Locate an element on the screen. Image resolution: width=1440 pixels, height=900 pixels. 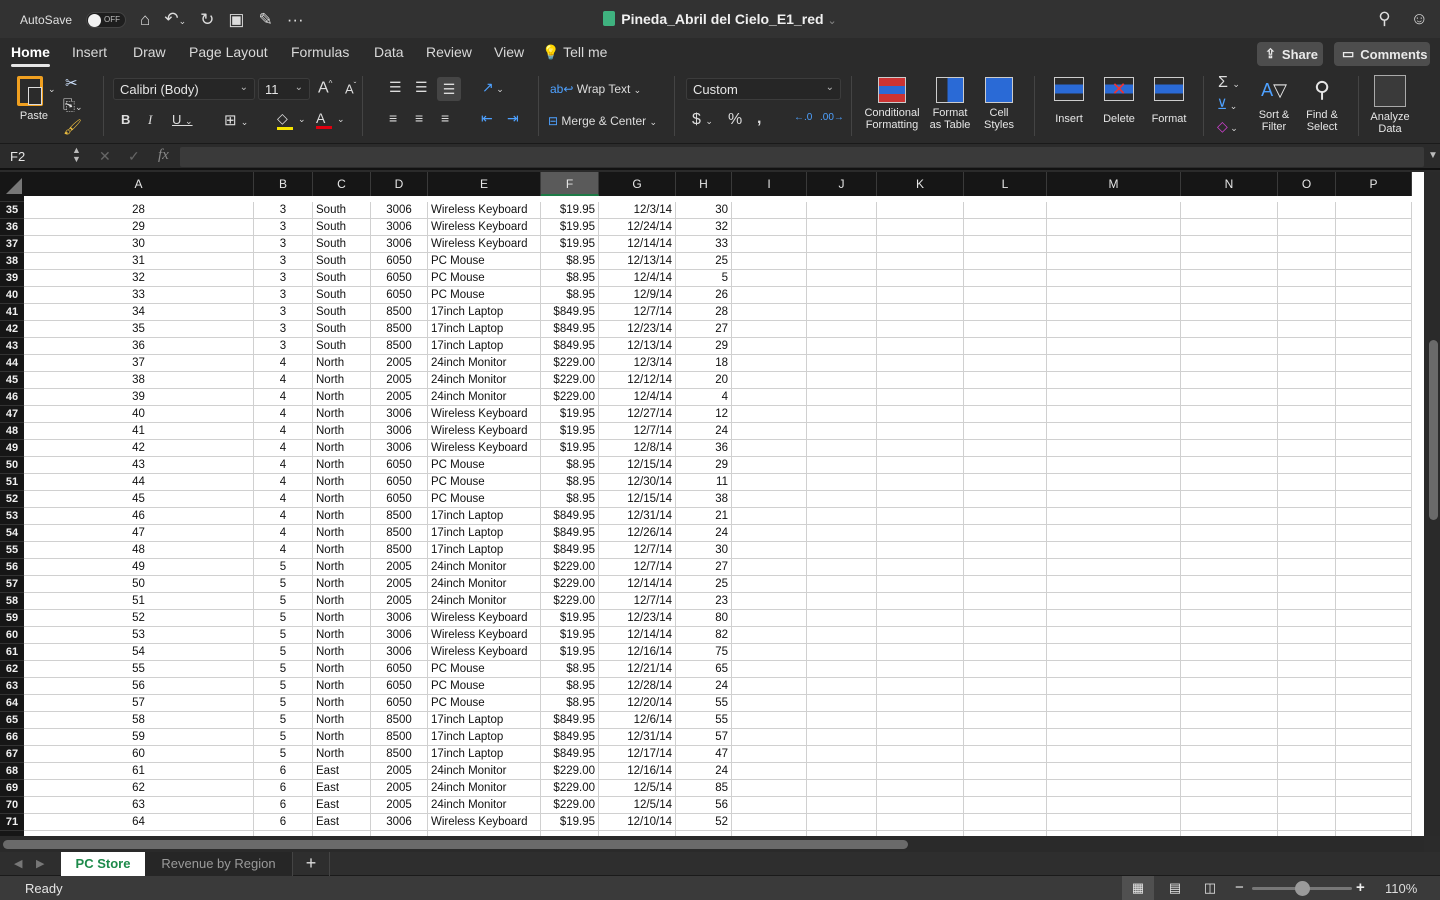
cell-a: 34 is located at coordinates (139, 312).